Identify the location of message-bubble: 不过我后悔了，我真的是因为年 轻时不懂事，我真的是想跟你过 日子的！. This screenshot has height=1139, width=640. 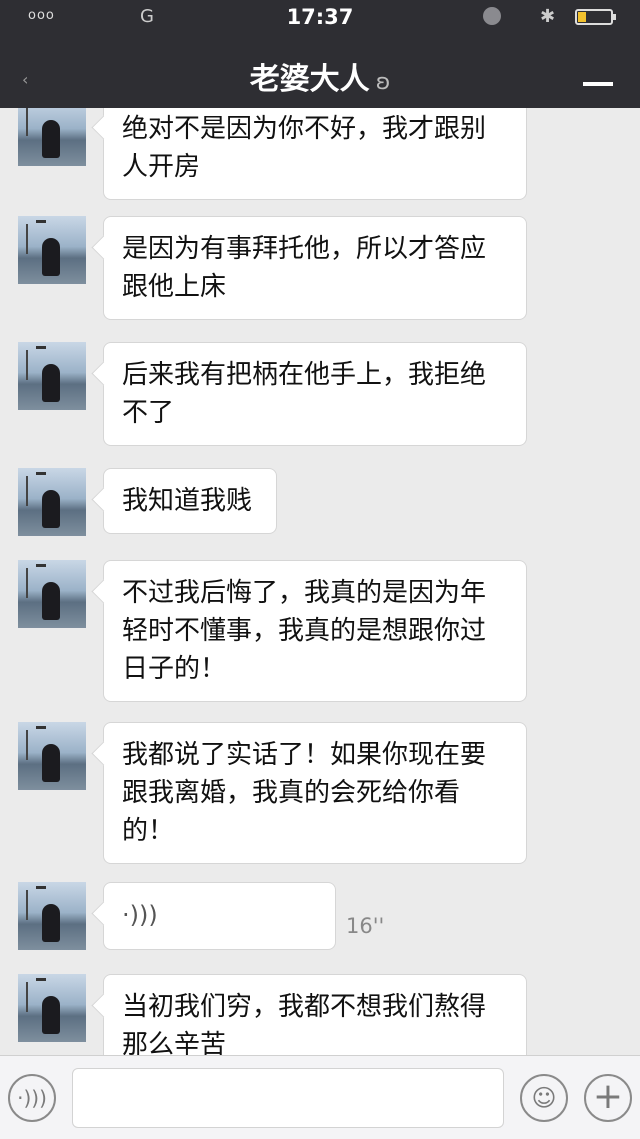
(315, 631).